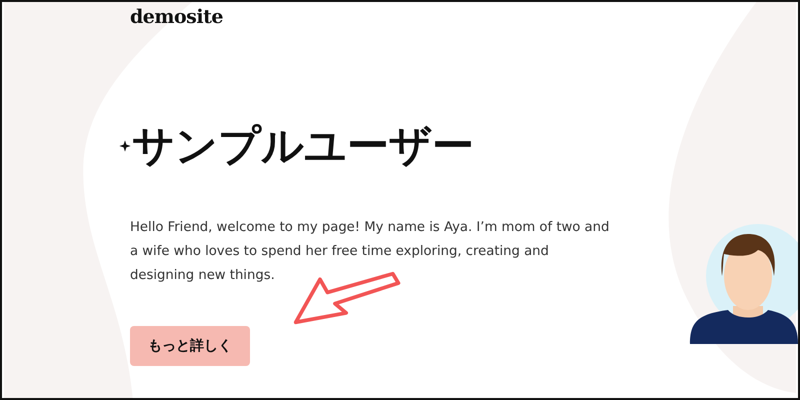  I want to click on hero-title: サンプルユーザー, so click(303, 146).